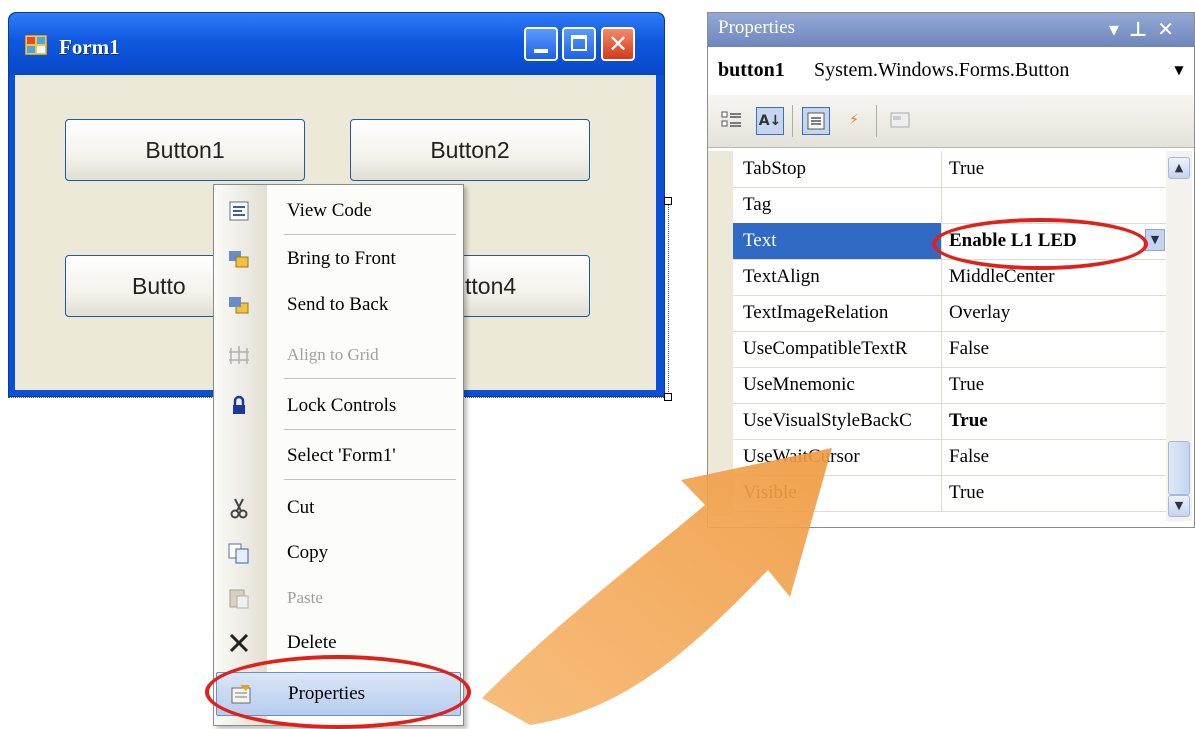 This screenshot has height=729, width=1195. I want to click on close-button: ✕, so click(618, 44).